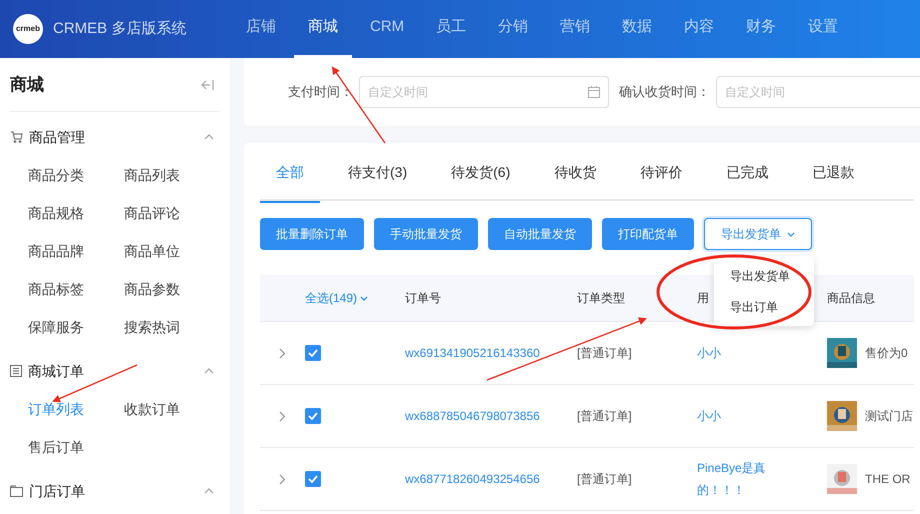 The image size is (920, 514). I want to click on section-title: 商城订单, so click(56, 371).